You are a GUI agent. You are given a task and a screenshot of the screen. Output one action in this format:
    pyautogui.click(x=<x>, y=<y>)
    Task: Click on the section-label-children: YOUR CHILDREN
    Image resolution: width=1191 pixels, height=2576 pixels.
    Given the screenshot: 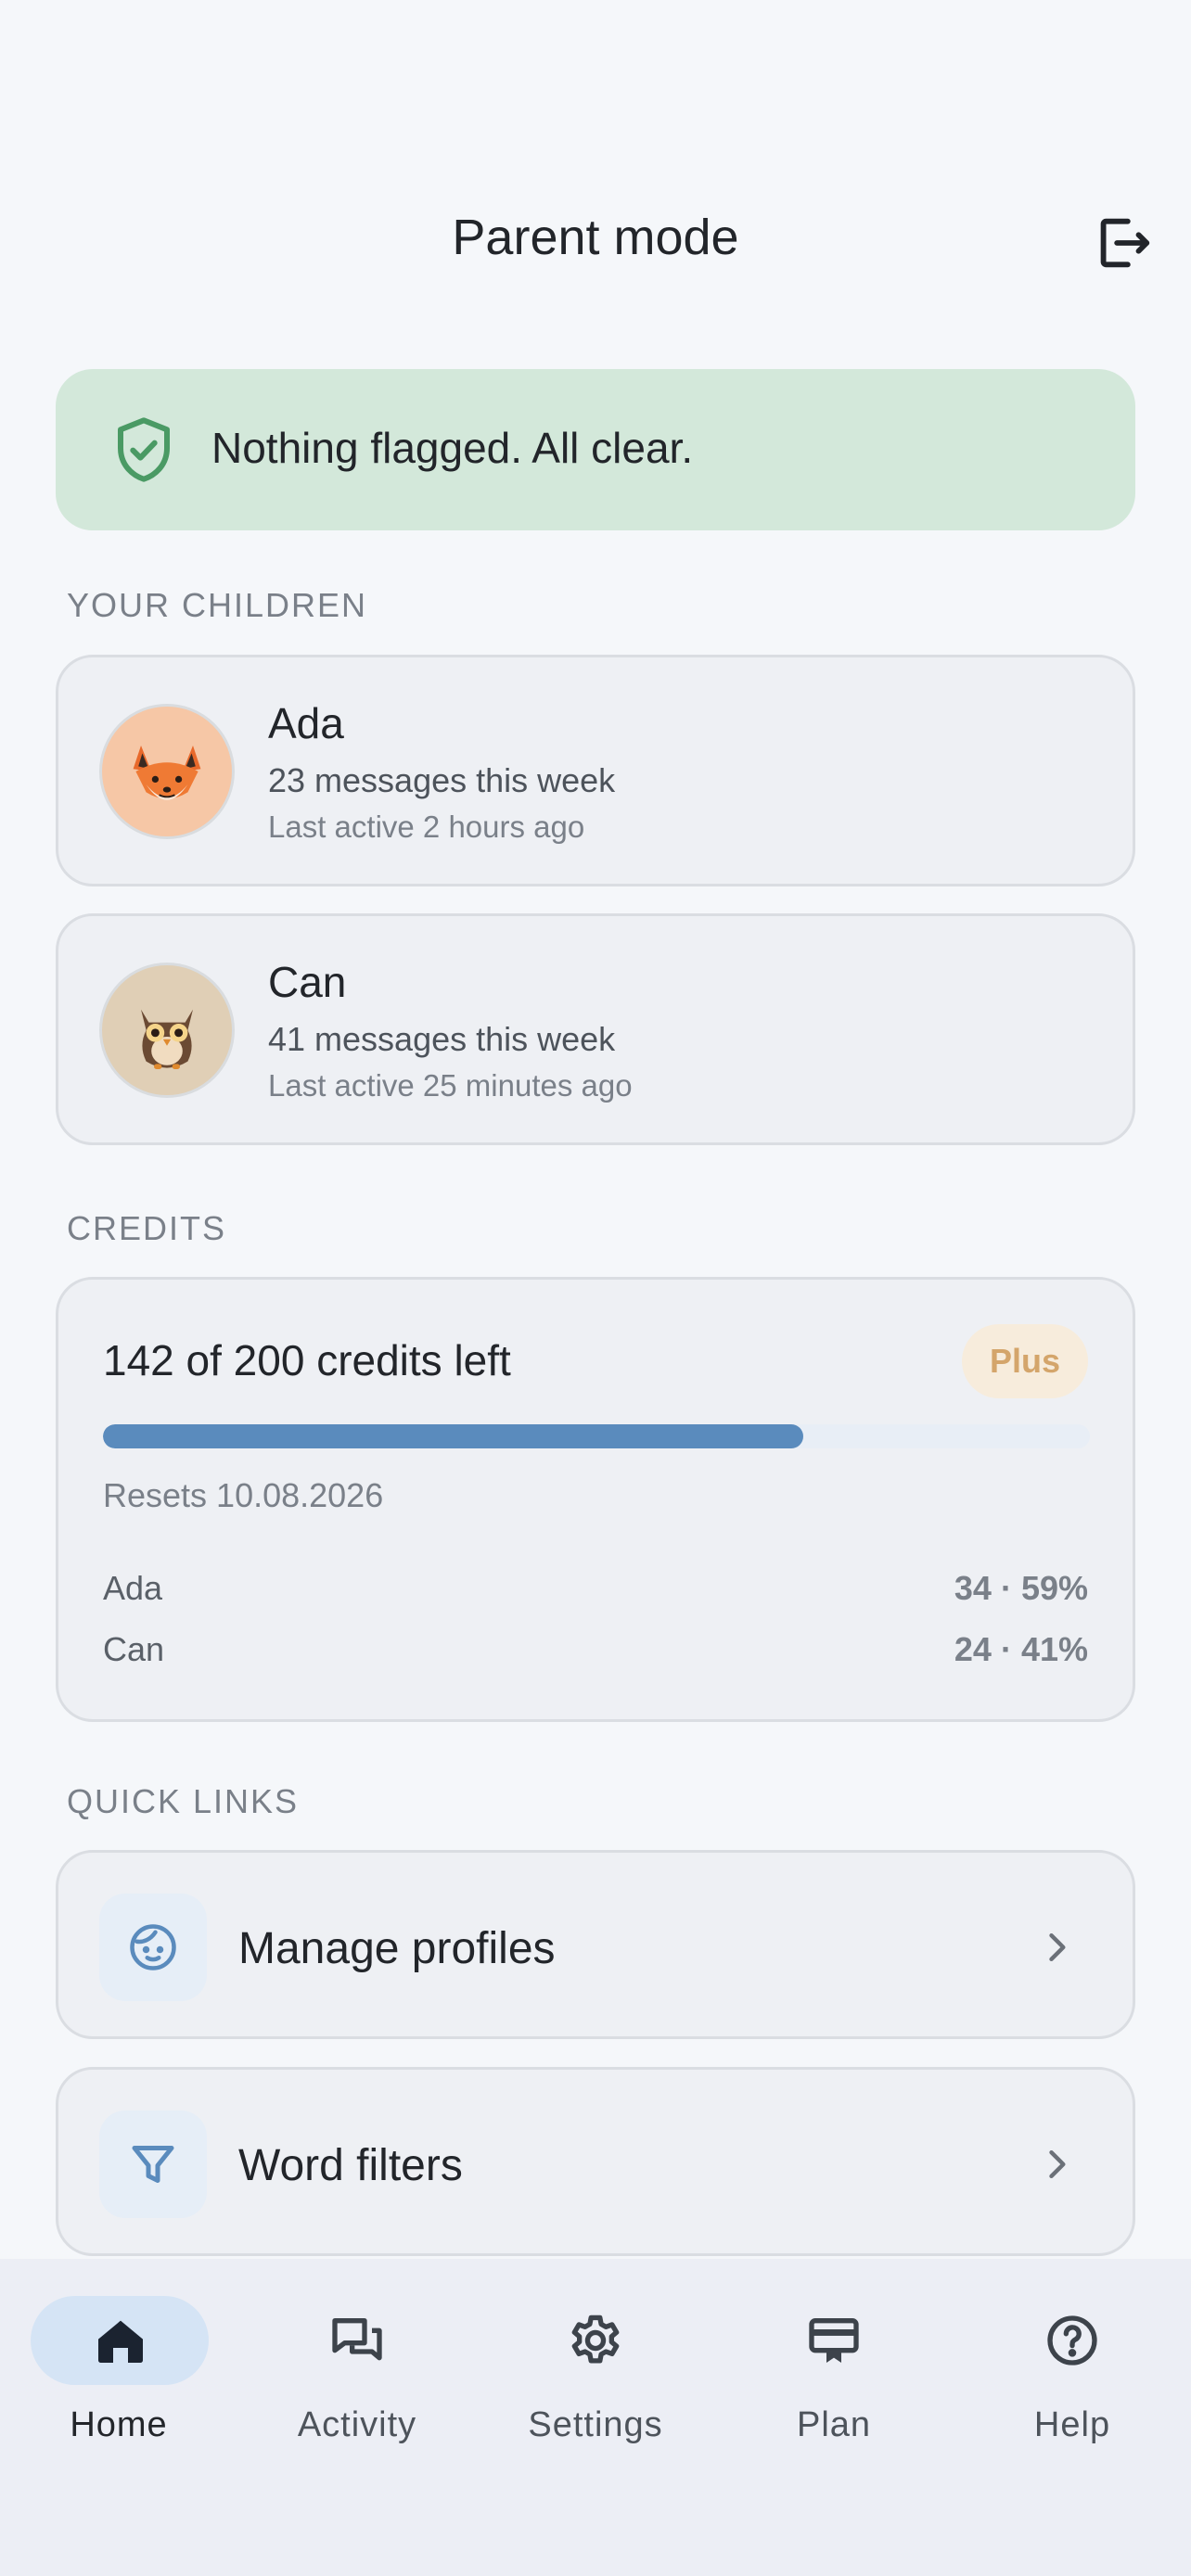 What is the action you would take?
    pyautogui.click(x=217, y=605)
    